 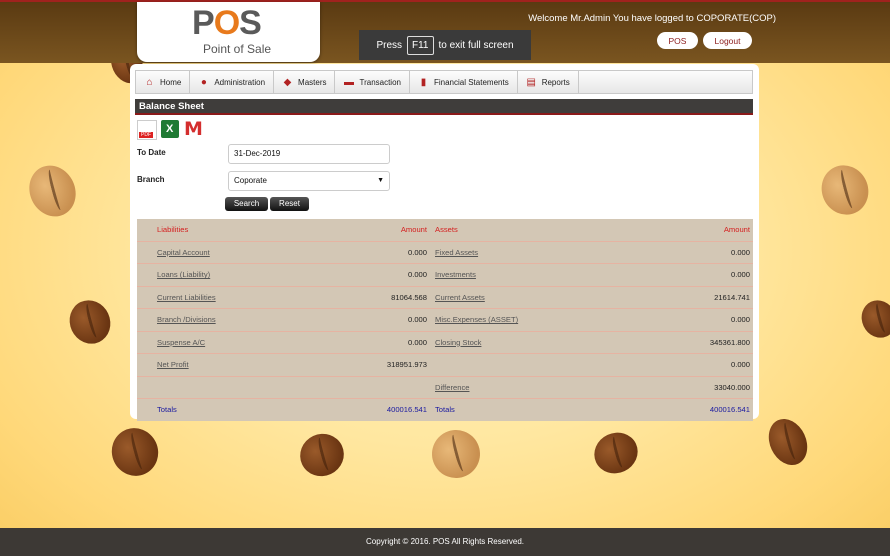 I want to click on liability-link: Current Liabilities, so click(x=186, y=297).